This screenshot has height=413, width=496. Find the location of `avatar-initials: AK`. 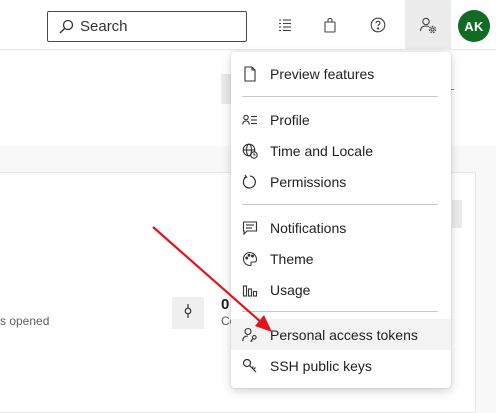

avatar-initials: AK is located at coordinates (474, 26).